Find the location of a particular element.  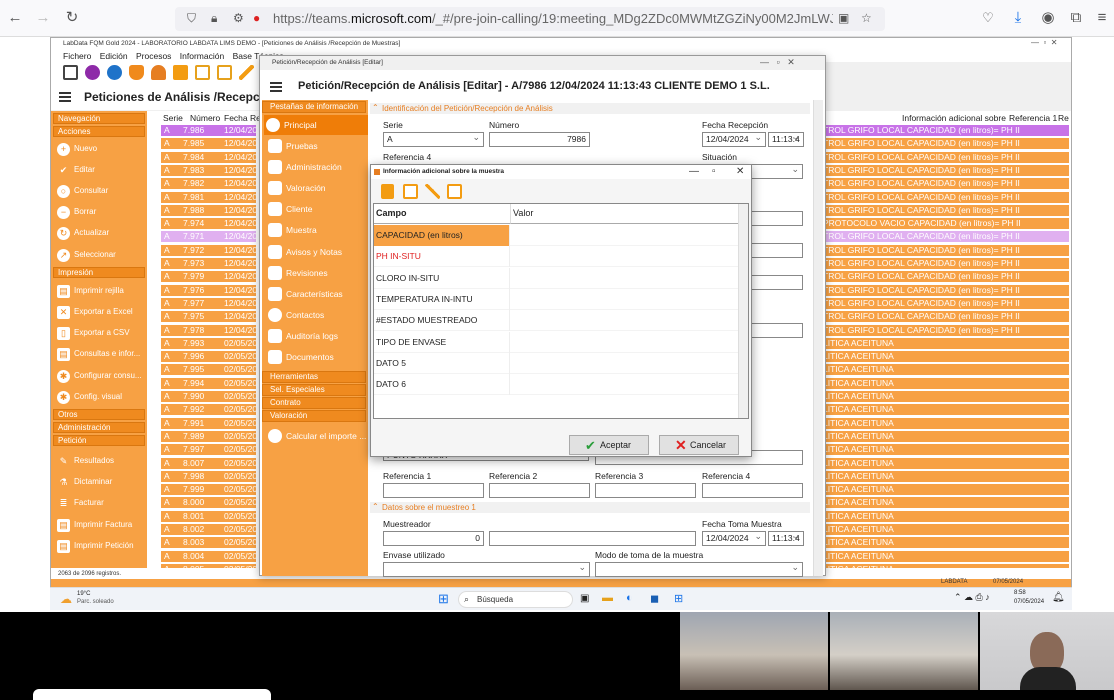

modal-scrollbar is located at coordinates (743, 311).